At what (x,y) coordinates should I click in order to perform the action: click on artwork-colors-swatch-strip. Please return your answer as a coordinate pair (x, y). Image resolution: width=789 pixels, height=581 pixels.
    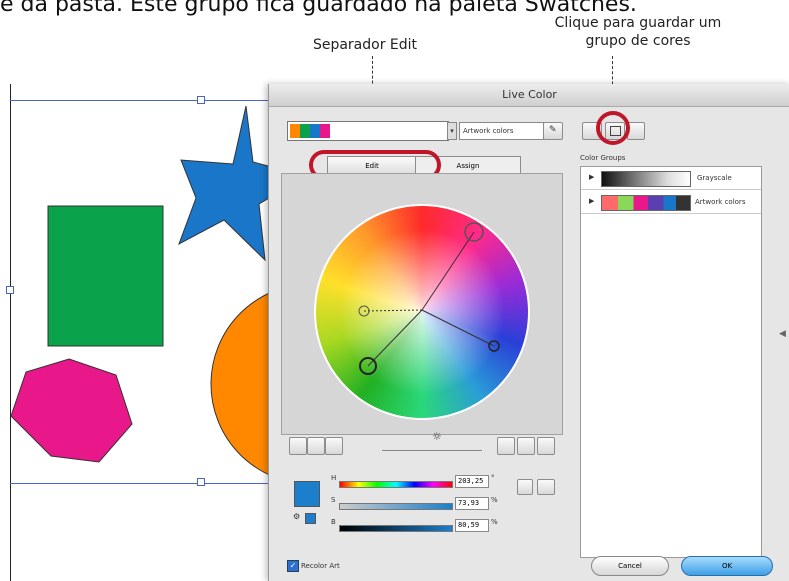
    Looking at the image, I should click on (646, 203).